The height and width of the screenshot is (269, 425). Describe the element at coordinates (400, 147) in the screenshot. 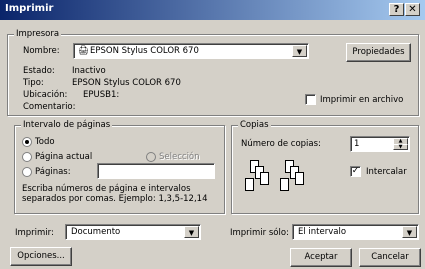

I see `spin-down-icon: ▼` at that location.